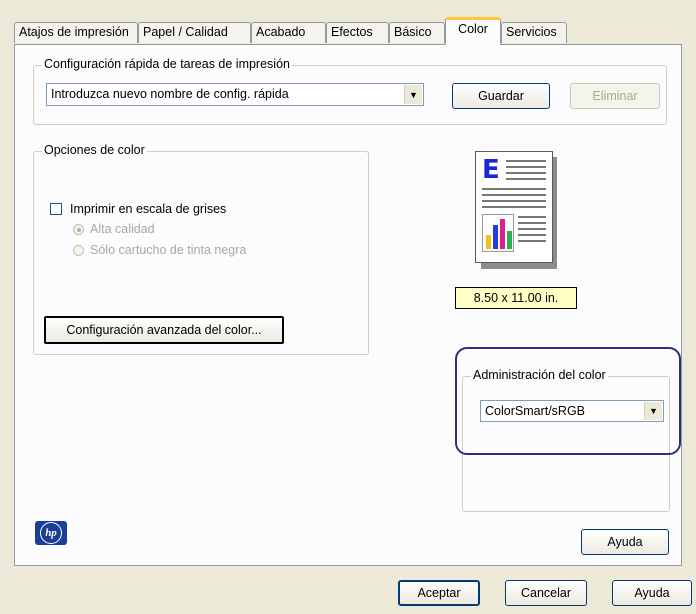  I want to click on tab-label: Efectos, so click(352, 32).